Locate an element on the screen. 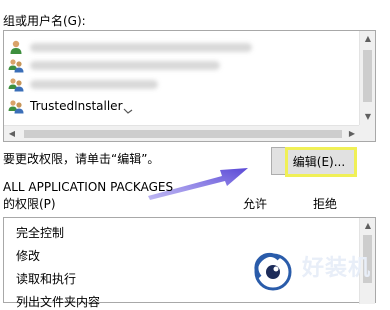 This screenshot has width=390, height=310. scrollbar-corner is located at coordinates (367, 133).